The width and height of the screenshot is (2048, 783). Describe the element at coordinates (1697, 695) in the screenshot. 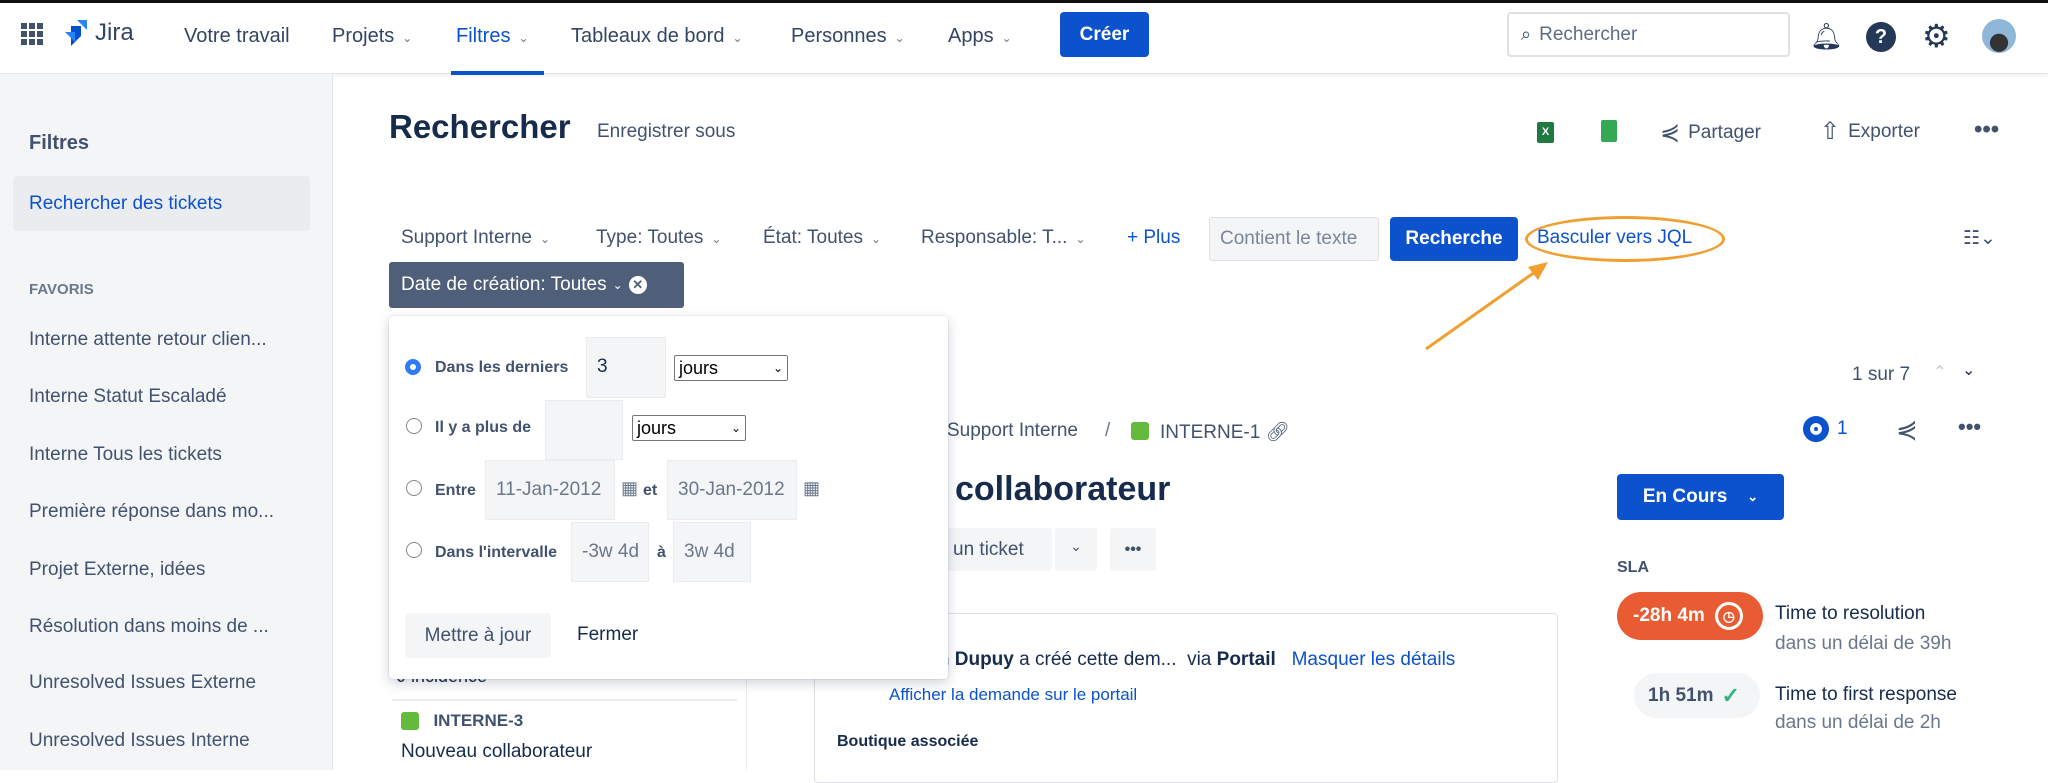

I see `sla-met-badge: 1h 51m ✓` at that location.